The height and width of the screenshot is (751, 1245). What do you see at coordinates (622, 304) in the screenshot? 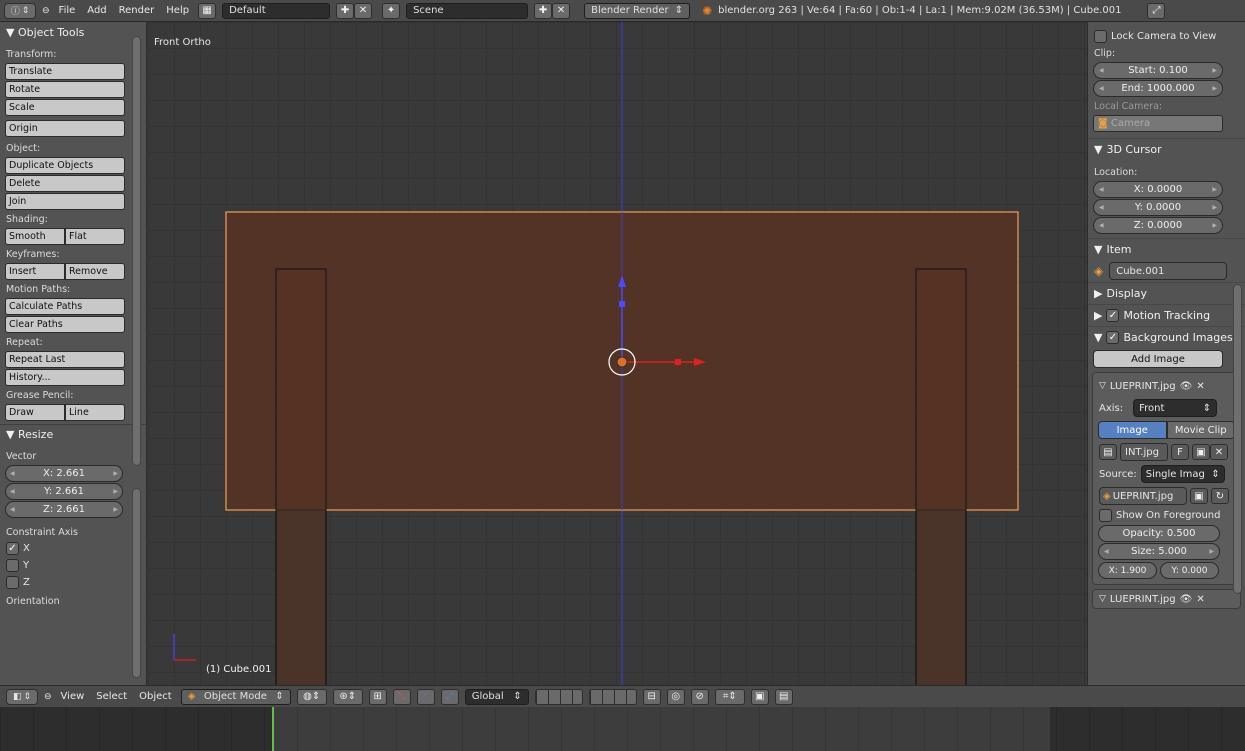
I see `gizmo-z-scale-handle` at bounding box center [622, 304].